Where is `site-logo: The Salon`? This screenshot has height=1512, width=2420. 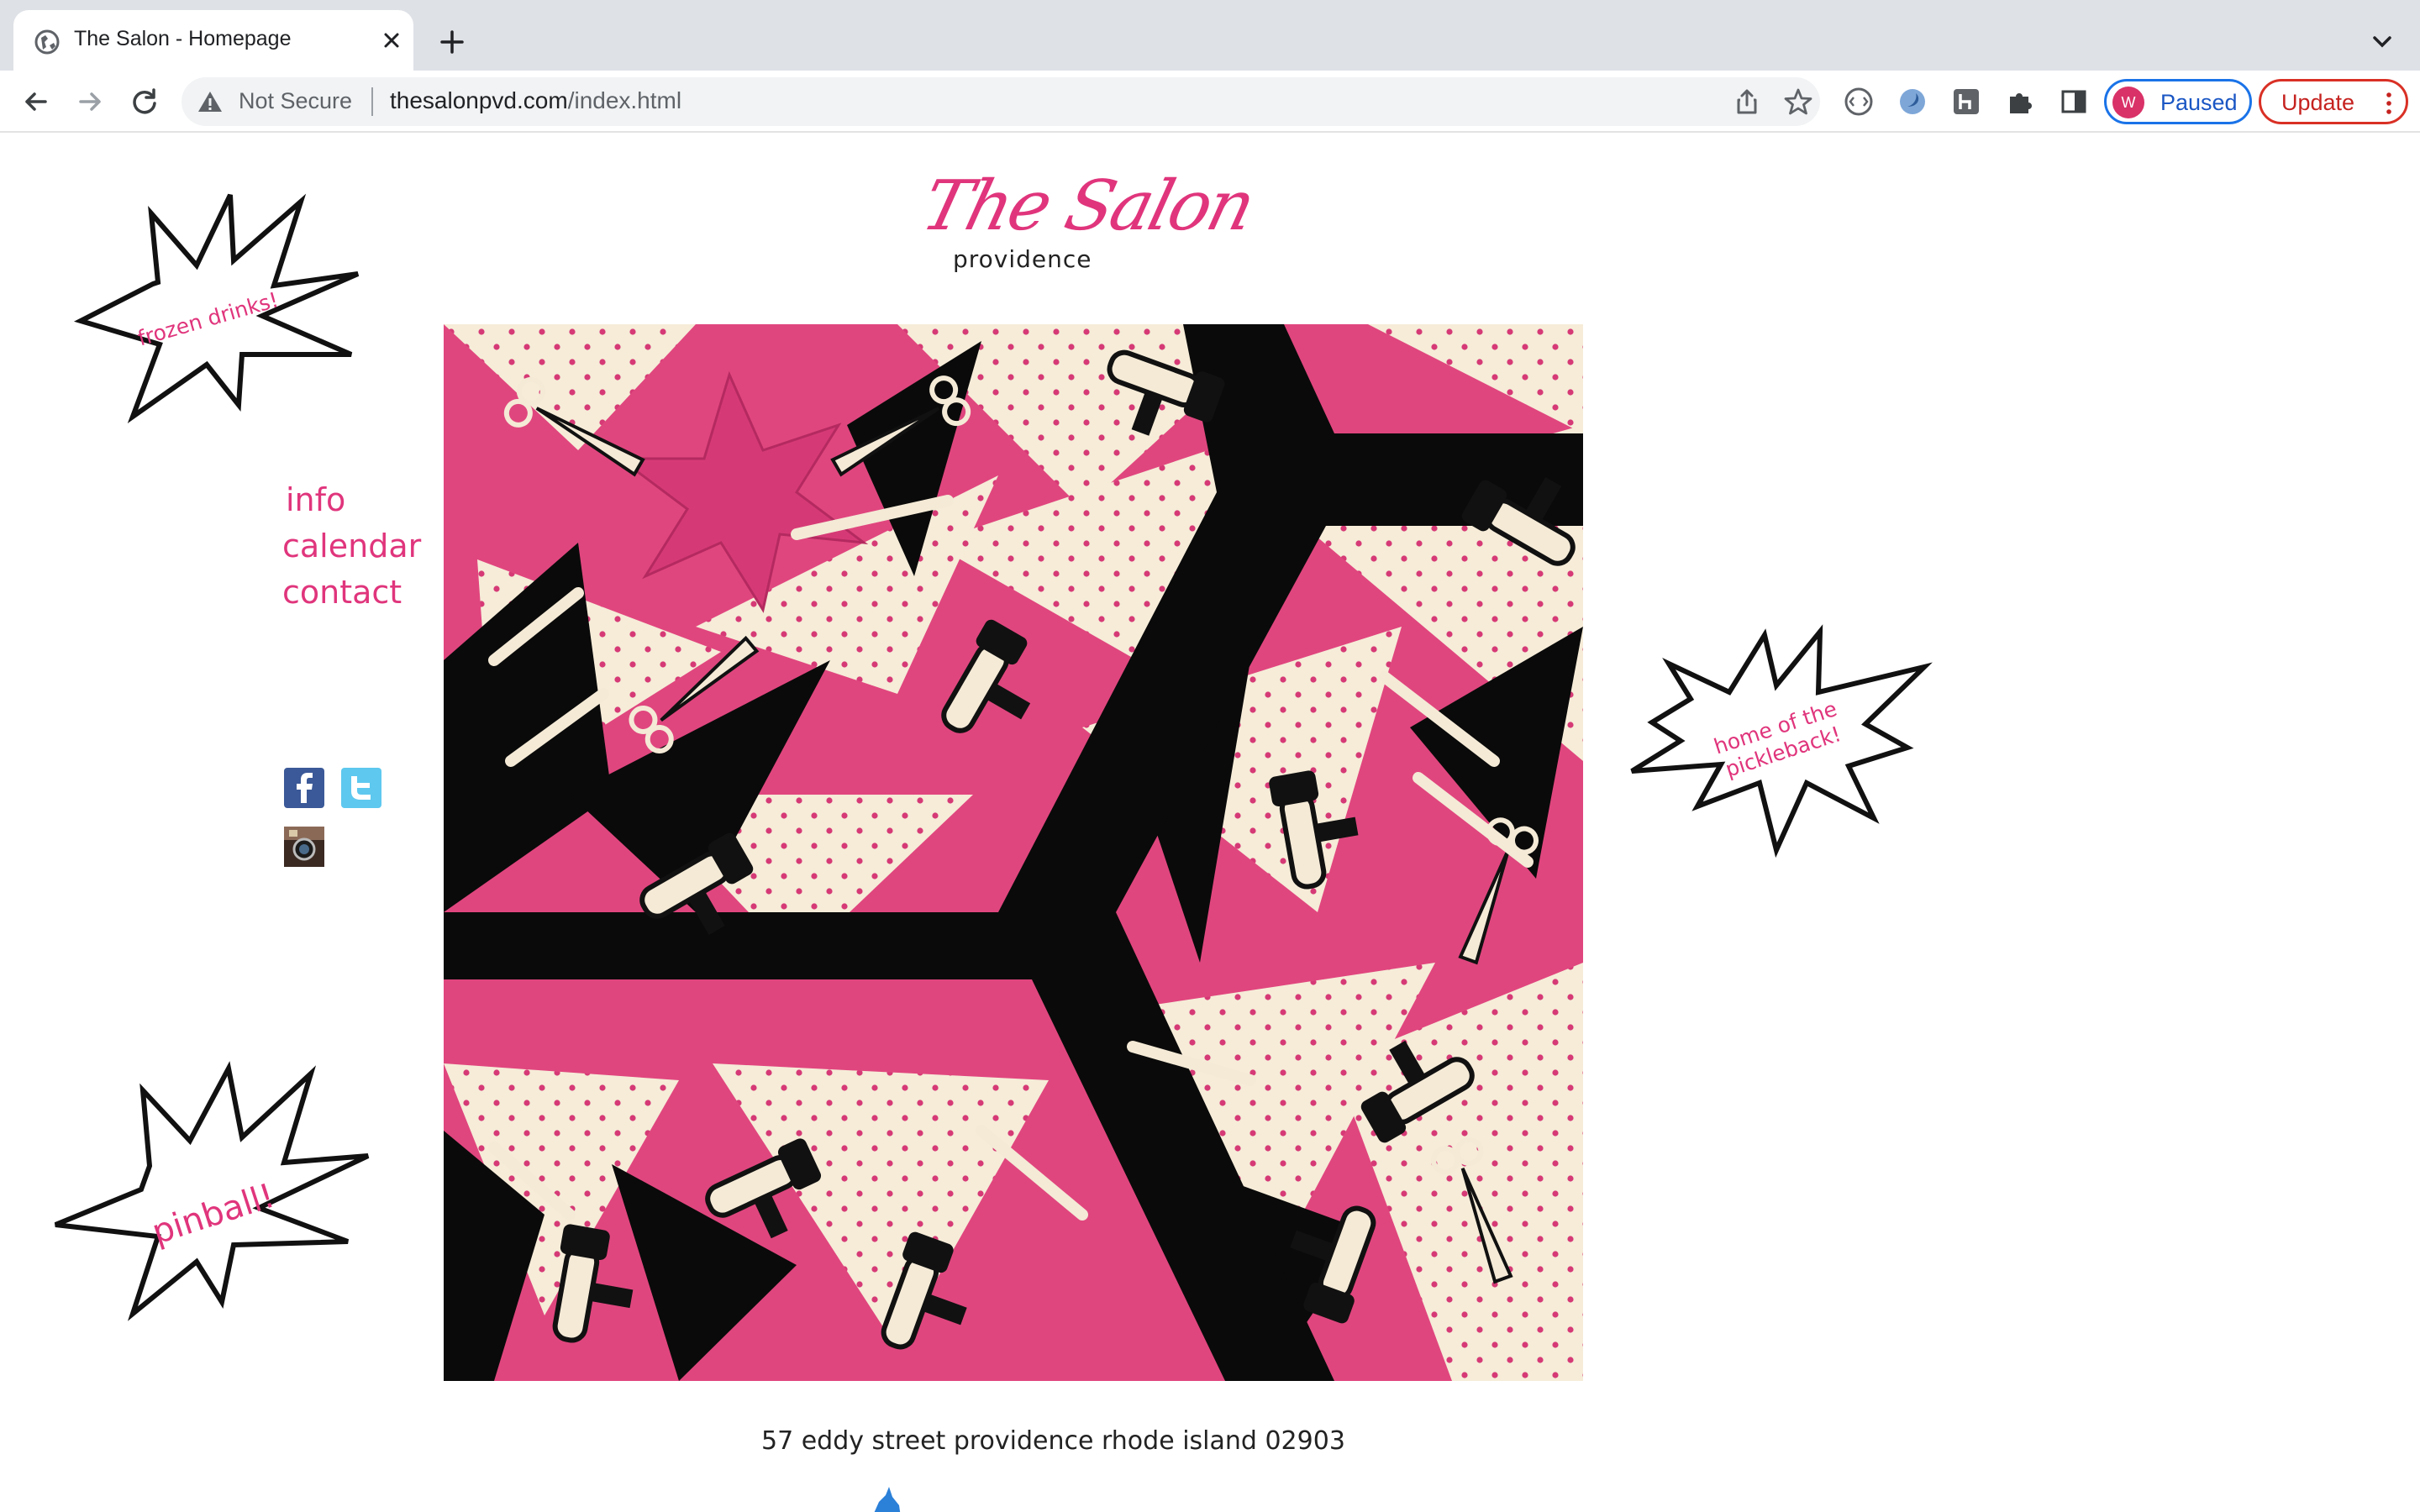 site-logo: The Salon is located at coordinates (1087, 206).